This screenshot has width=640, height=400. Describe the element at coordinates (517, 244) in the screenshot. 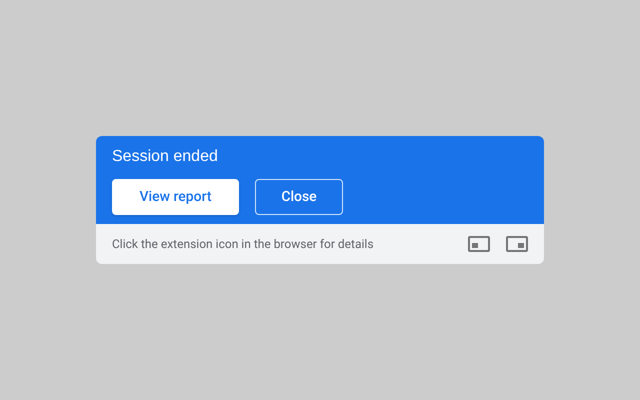

I see `dock-right-icon` at that location.